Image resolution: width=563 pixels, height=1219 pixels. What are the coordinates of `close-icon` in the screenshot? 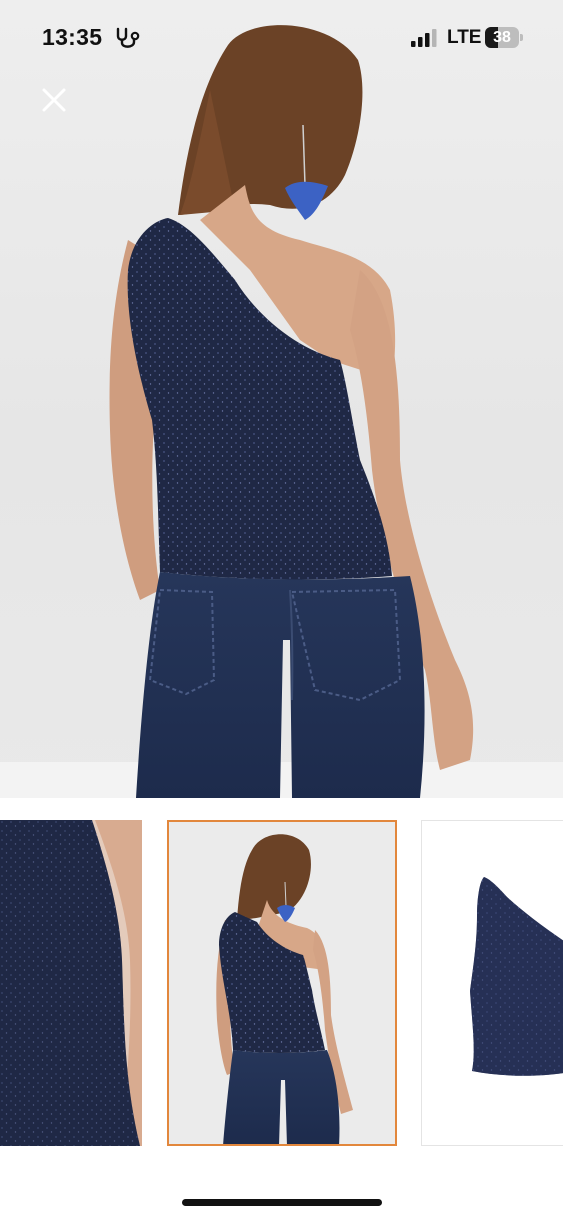 It's located at (54, 100).